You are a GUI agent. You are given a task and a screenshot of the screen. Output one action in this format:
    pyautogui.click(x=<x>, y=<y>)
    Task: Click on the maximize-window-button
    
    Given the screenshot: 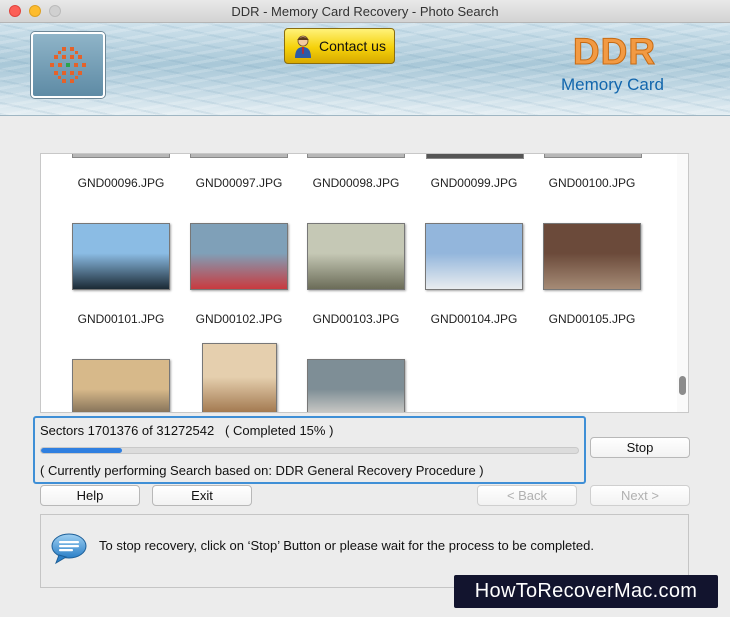 What is the action you would take?
    pyautogui.click(x=55, y=11)
    